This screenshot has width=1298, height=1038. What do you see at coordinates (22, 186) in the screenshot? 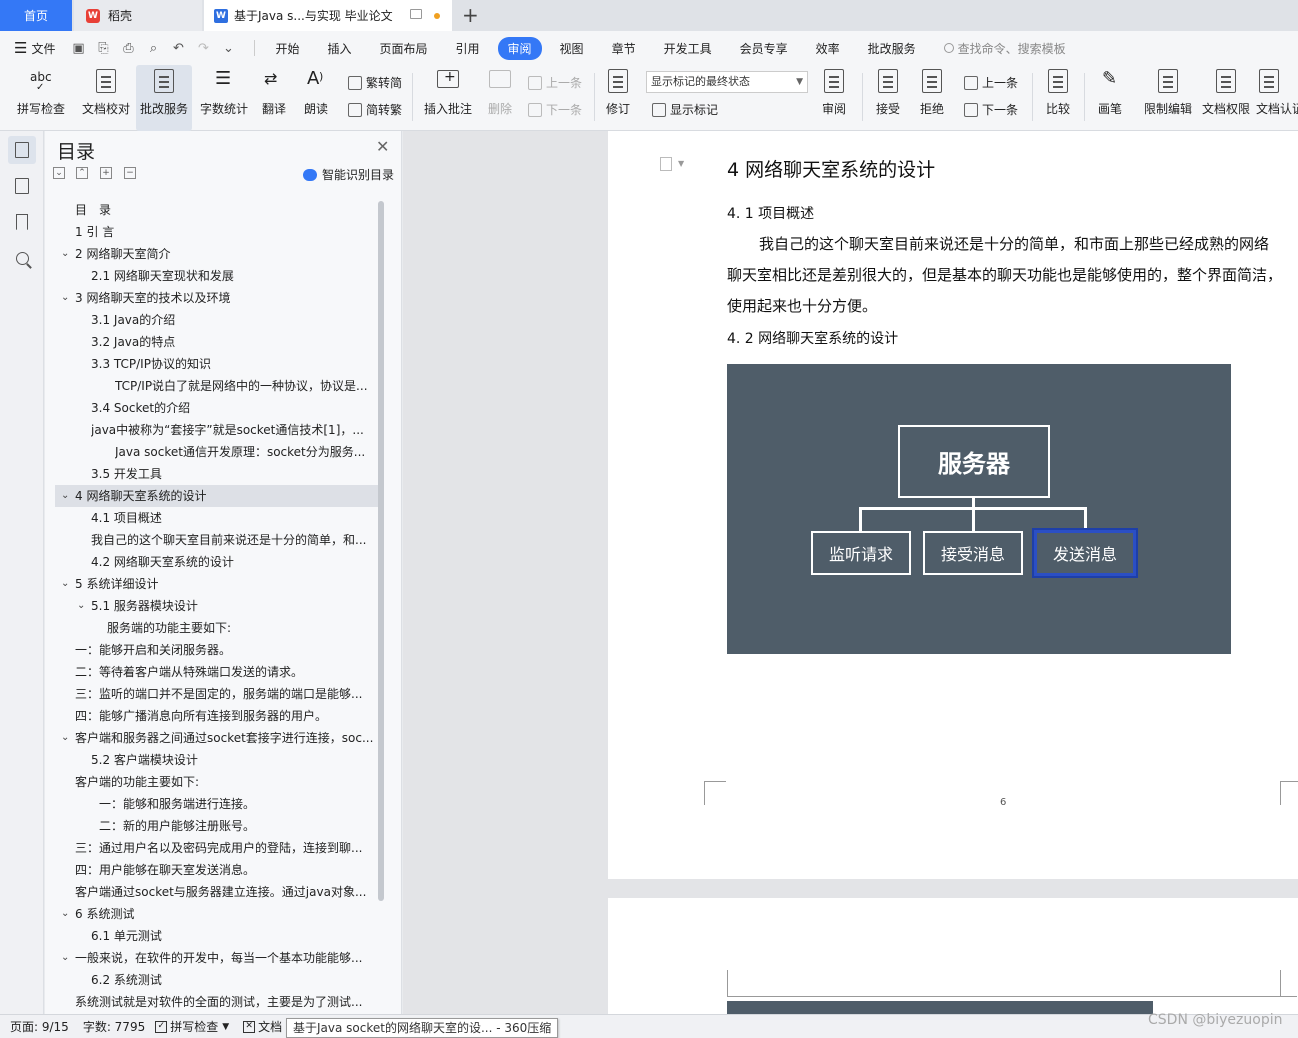
I see `outline-rail-button` at bounding box center [22, 186].